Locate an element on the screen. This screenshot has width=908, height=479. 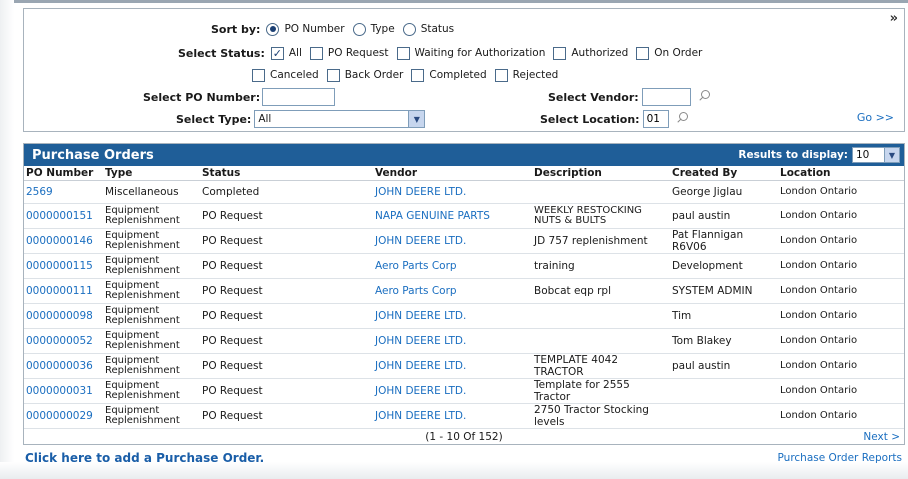
checkbox-po-request is located at coordinates (316, 53).